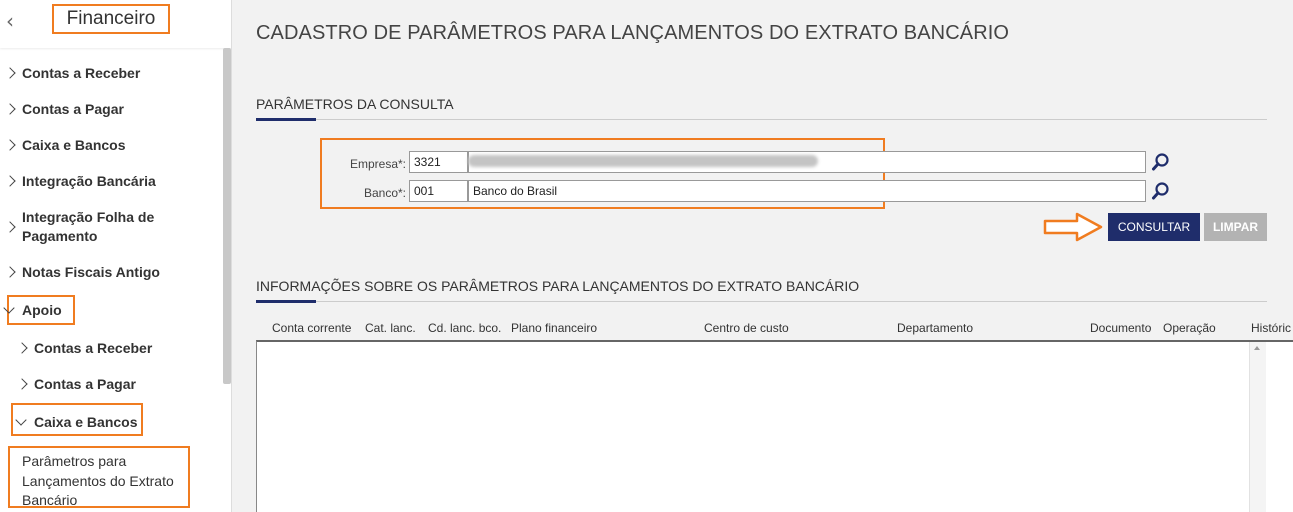 The height and width of the screenshot is (512, 1293). Describe the element at coordinates (1257, 348) in the screenshot. I see `scroll-up-icon` at that location.